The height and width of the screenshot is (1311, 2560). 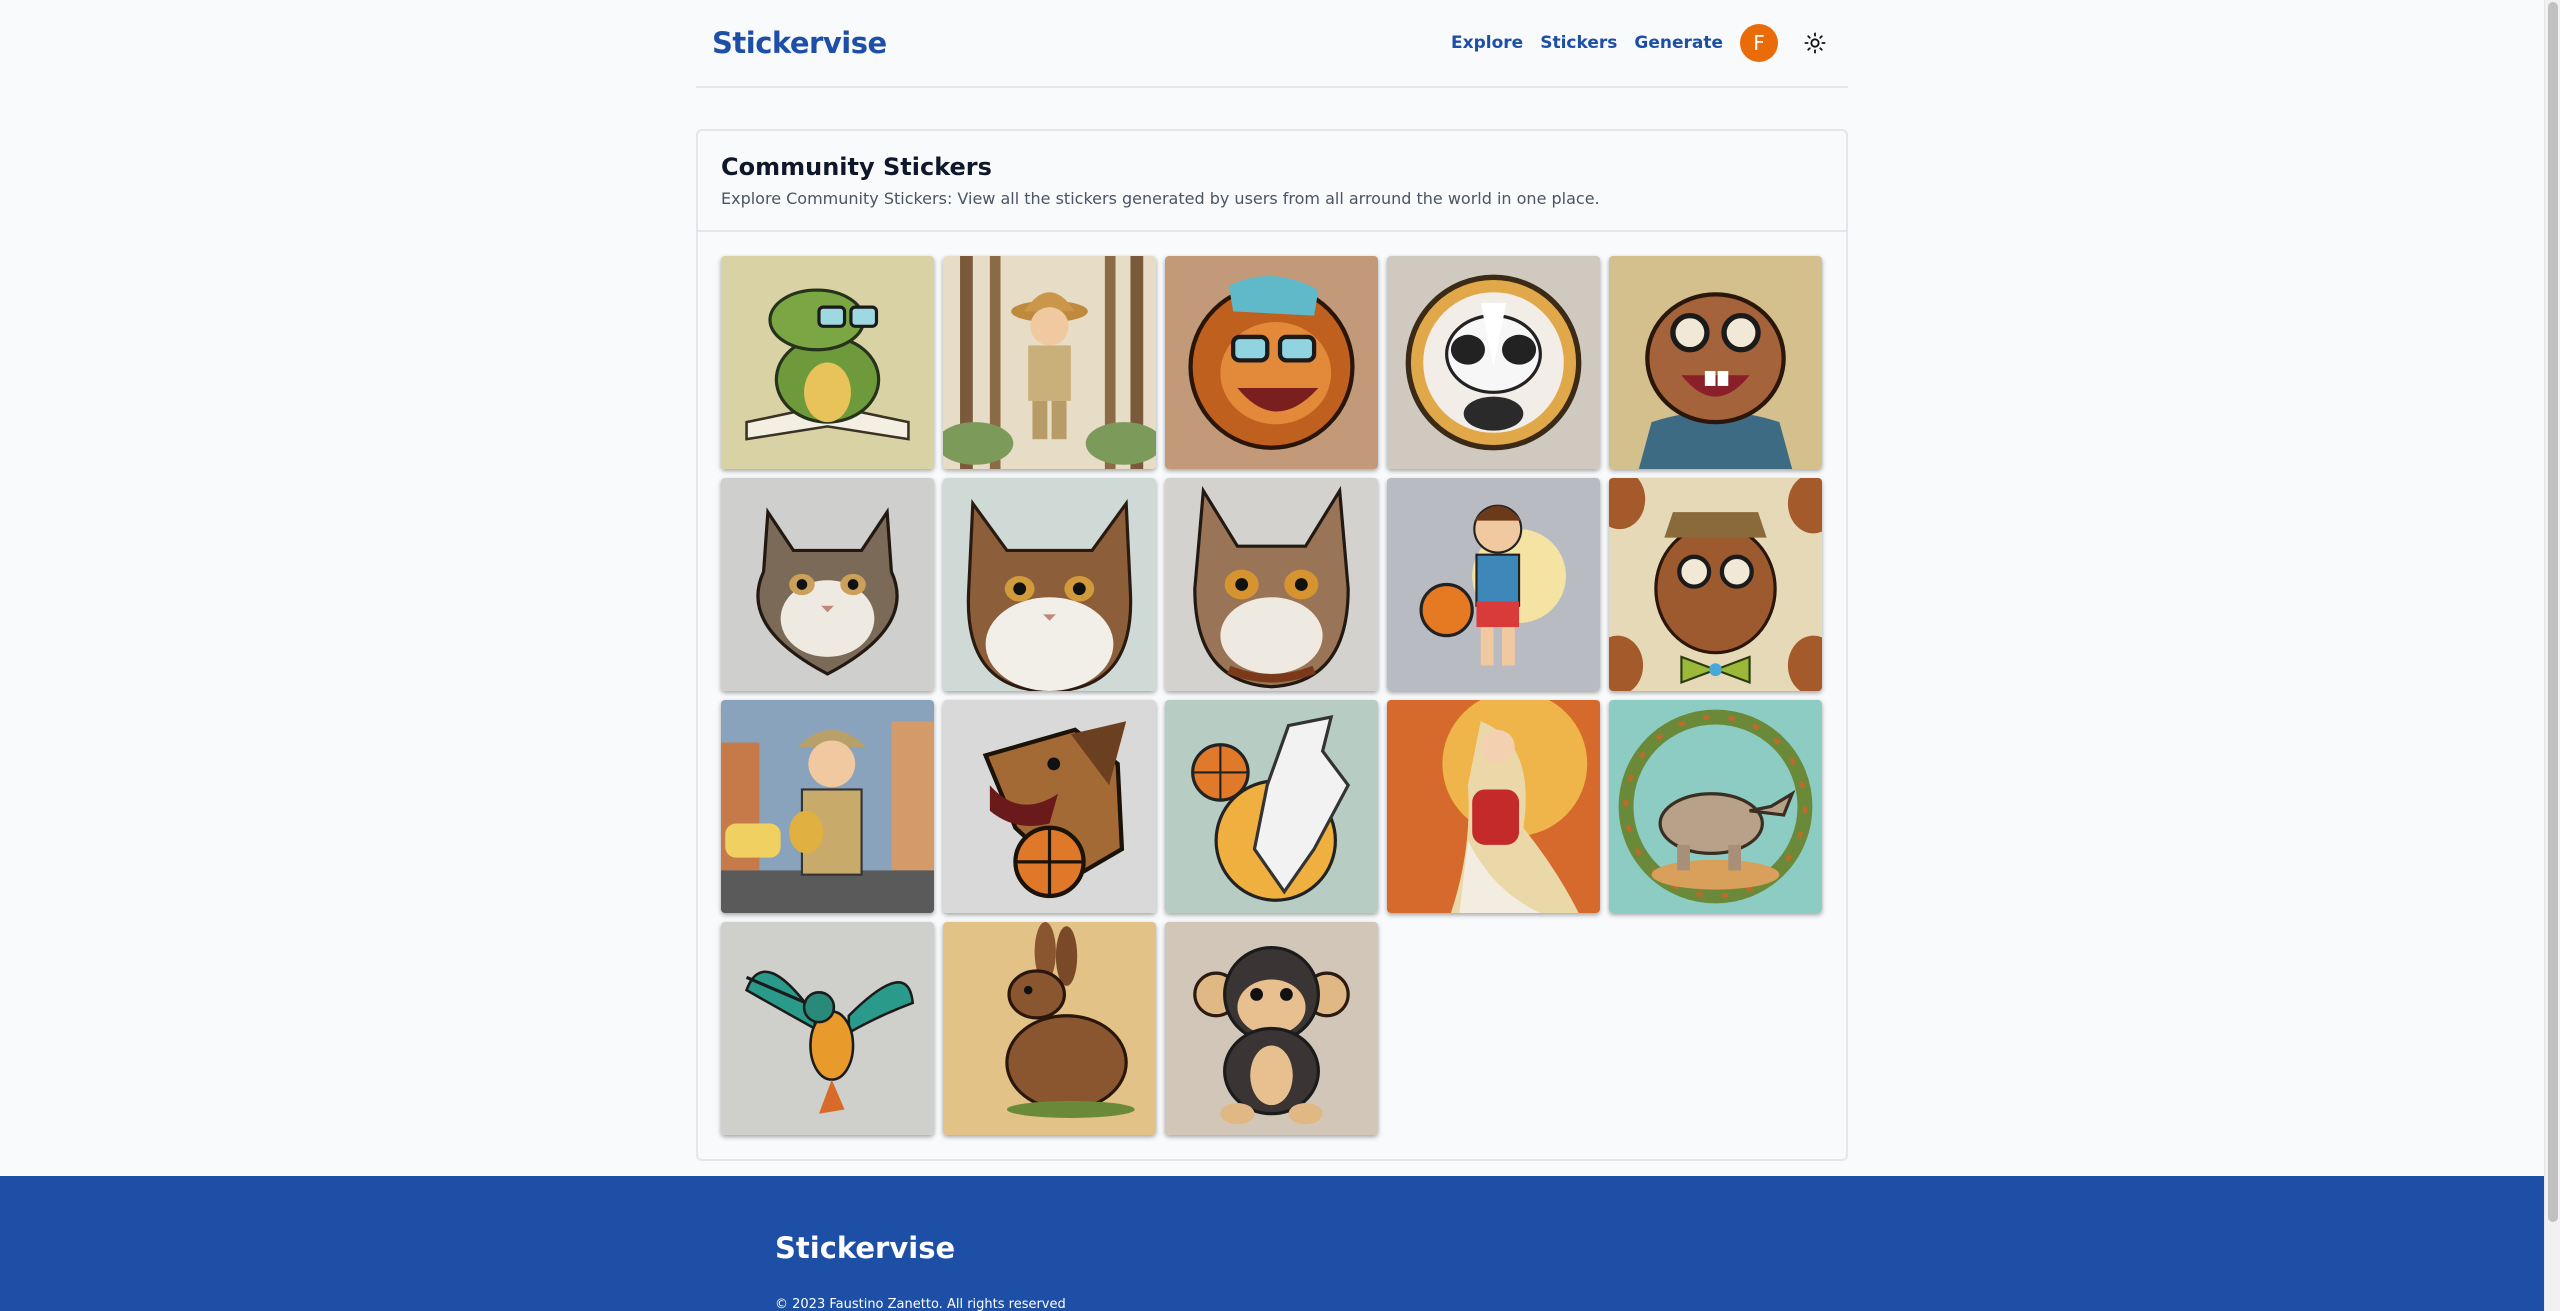 I want to click on hummingbird-sticker, so click(x=827, y=1028).